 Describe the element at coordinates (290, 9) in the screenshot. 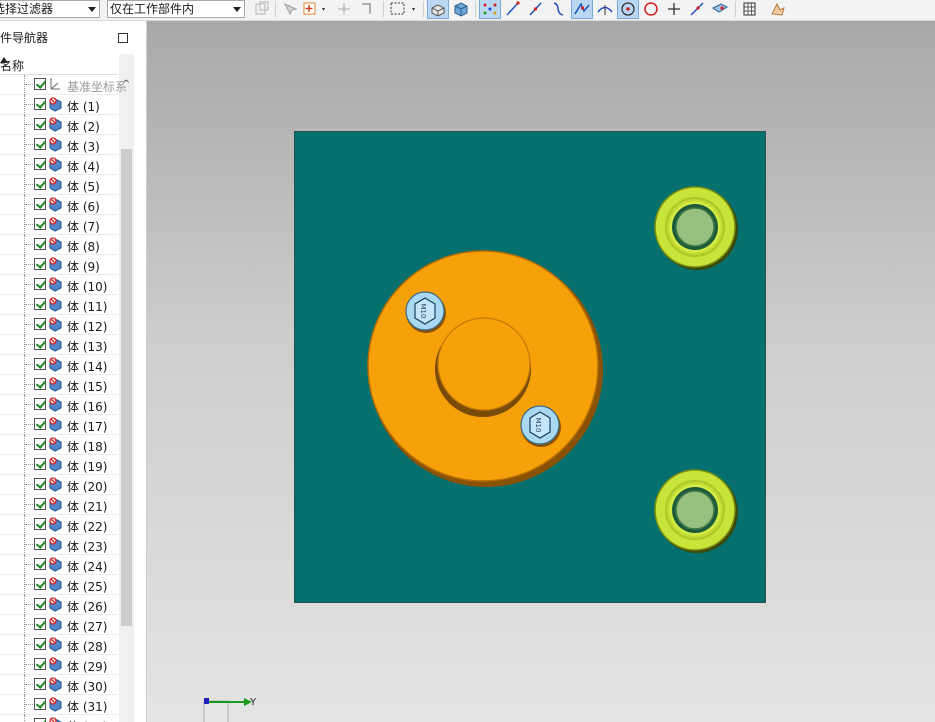

I see `select-feature-icon` at that location.